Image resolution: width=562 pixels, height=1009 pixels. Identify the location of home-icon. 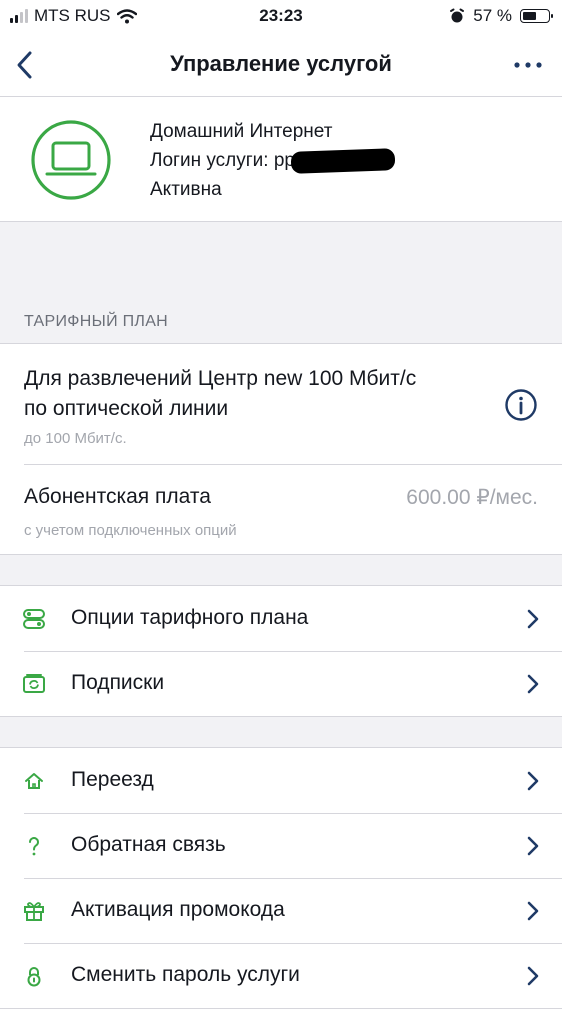
(34, 781).